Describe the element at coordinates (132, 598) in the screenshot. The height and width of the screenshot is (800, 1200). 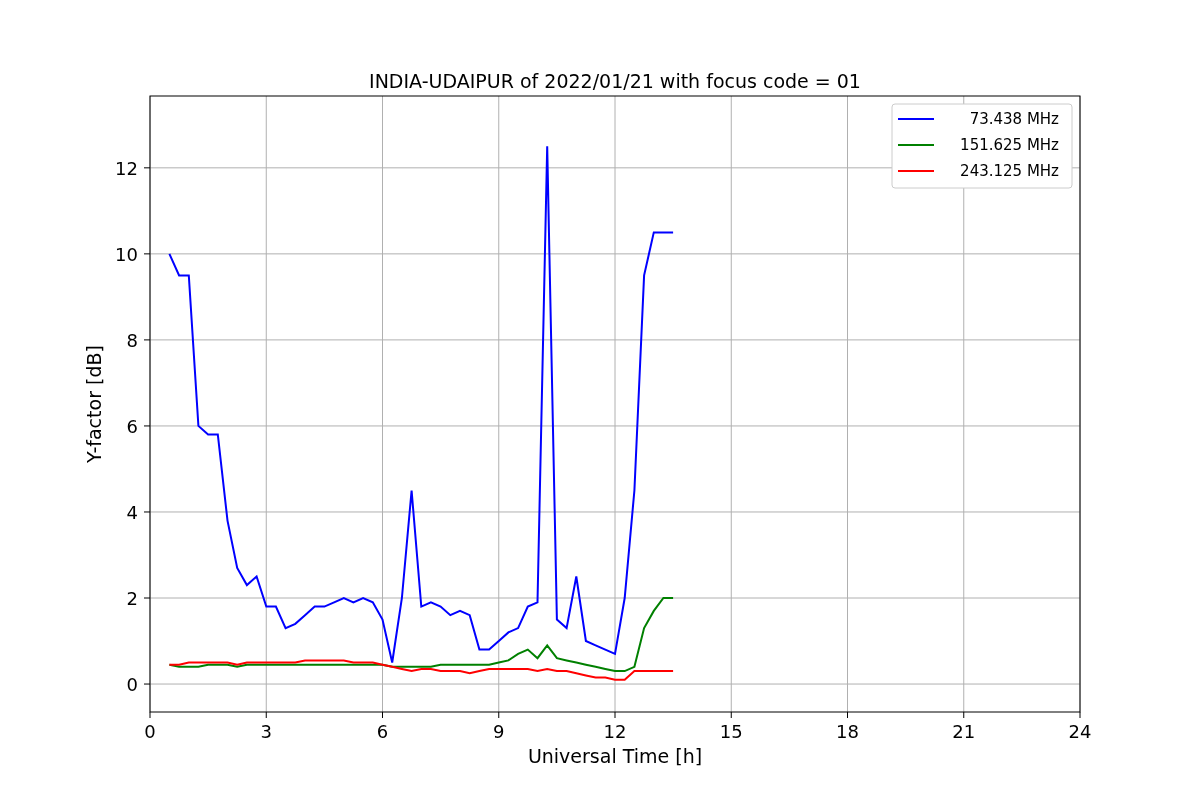
I see `y-tick-label: 2` at that location.